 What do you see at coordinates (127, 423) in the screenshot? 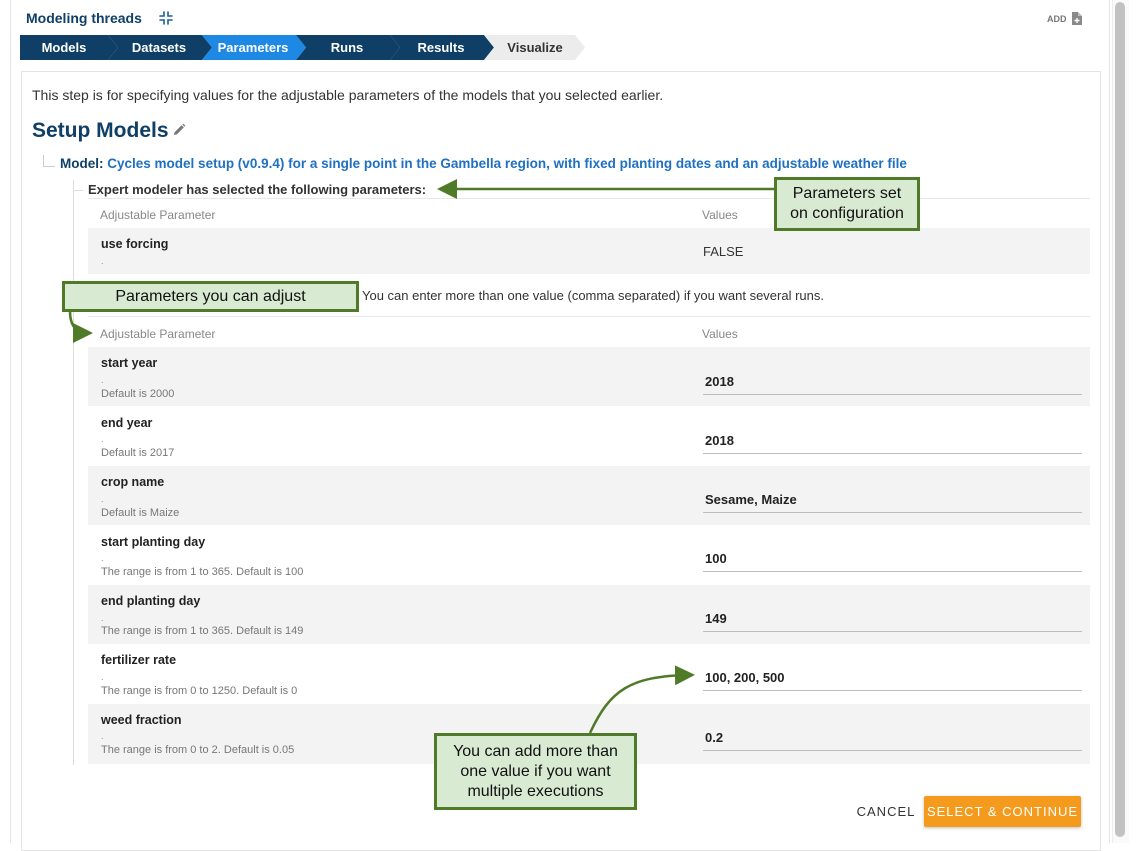
I see `param-name: end year` at bounding box center [127, 423].